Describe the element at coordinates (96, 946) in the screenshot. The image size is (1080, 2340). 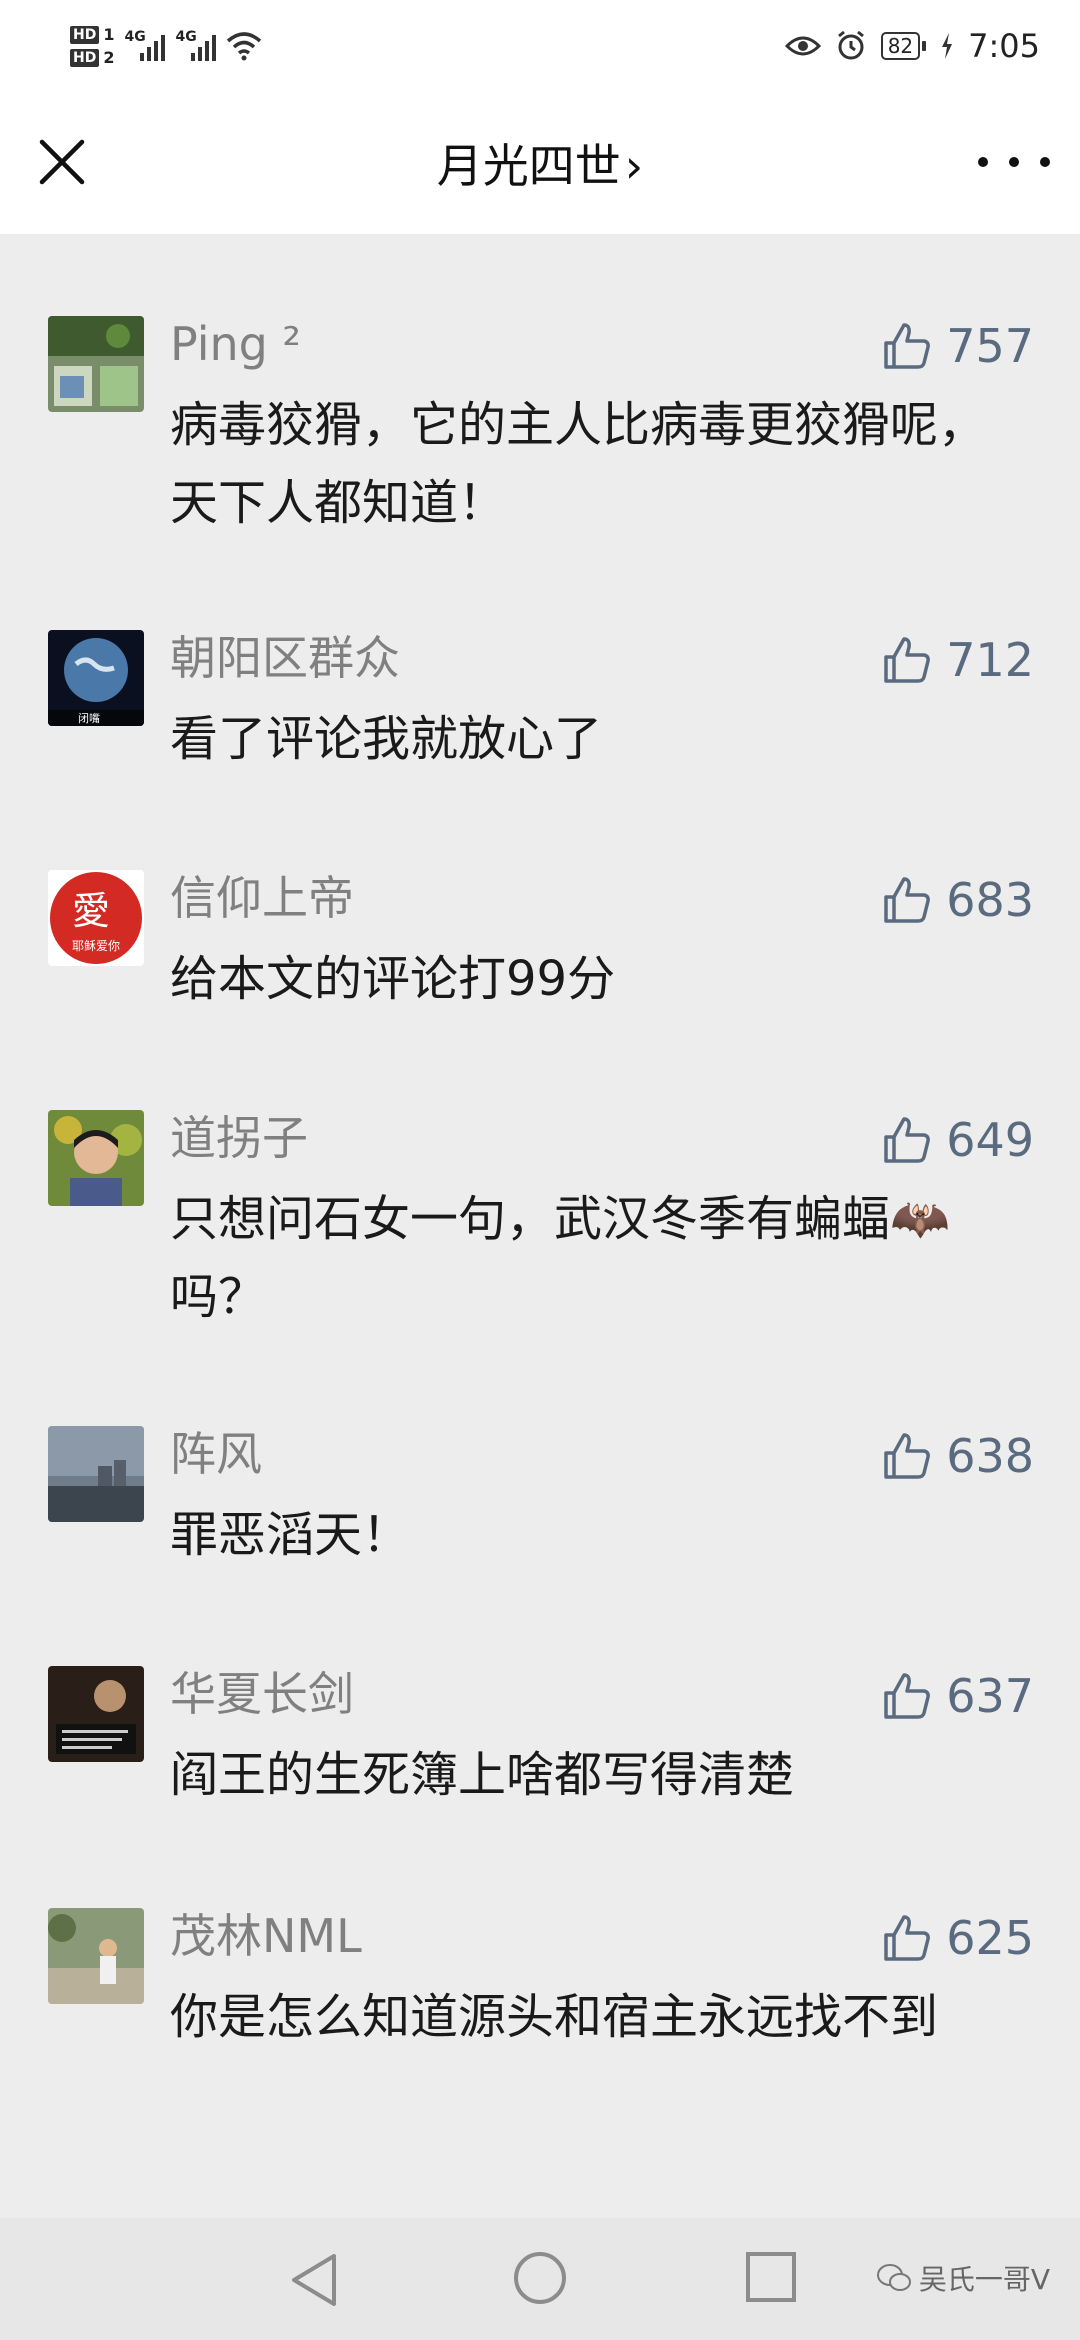
I see `svg-text: 耶稣爱你` at that location.